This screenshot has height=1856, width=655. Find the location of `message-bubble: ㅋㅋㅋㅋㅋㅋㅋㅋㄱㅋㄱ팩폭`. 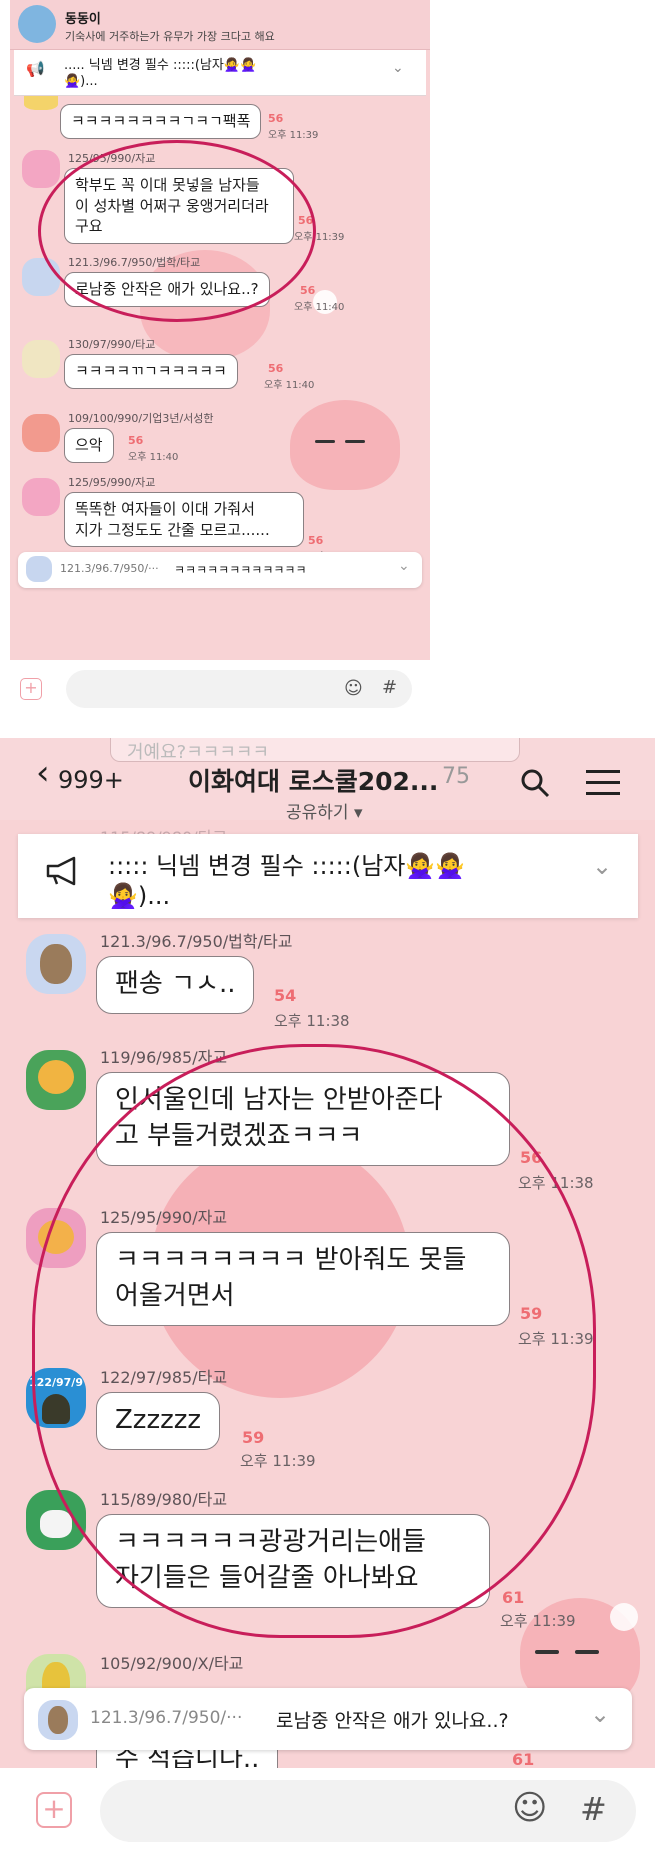

message-bubble: ㅋㅋㅋㅋㅋㅋㅋㅋㄱㅋㄱ팩폭 is located at coordinates (161, 121).